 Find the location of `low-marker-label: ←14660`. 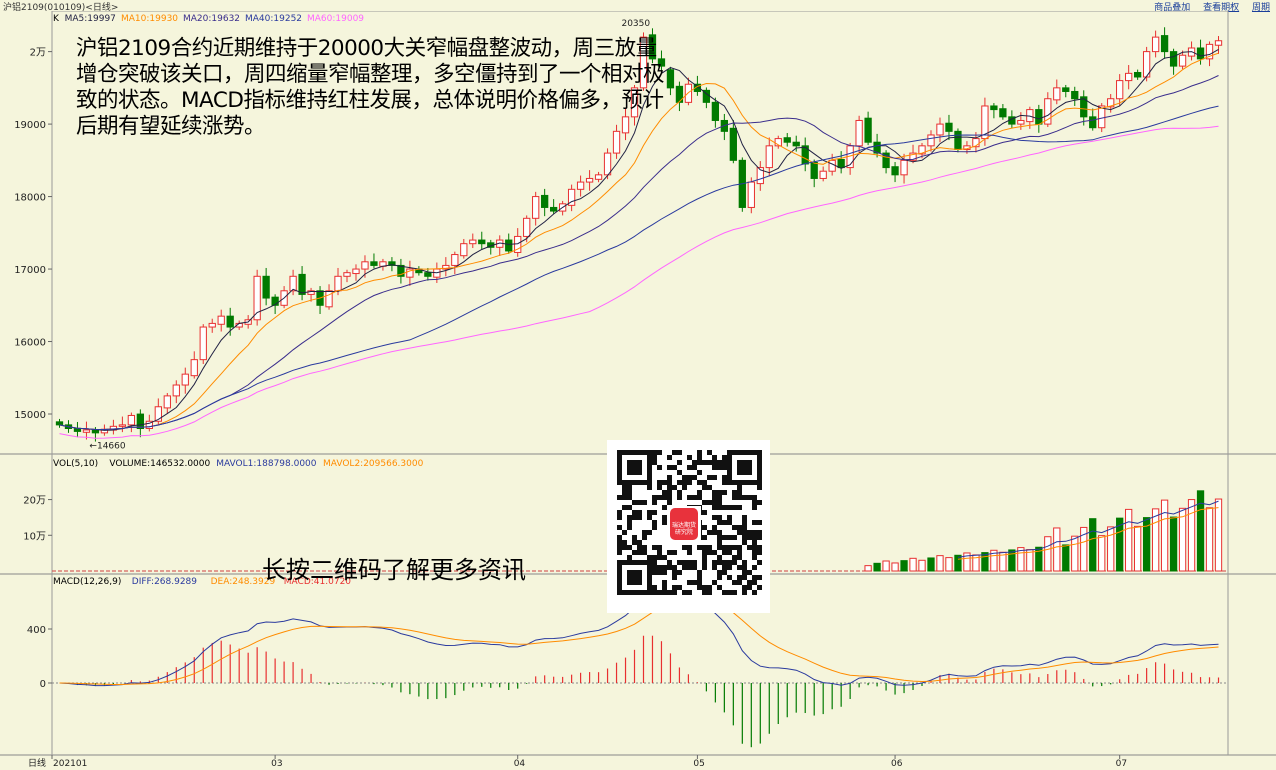

low-marker-label: ←14660 is located at coordinates (107, 447).